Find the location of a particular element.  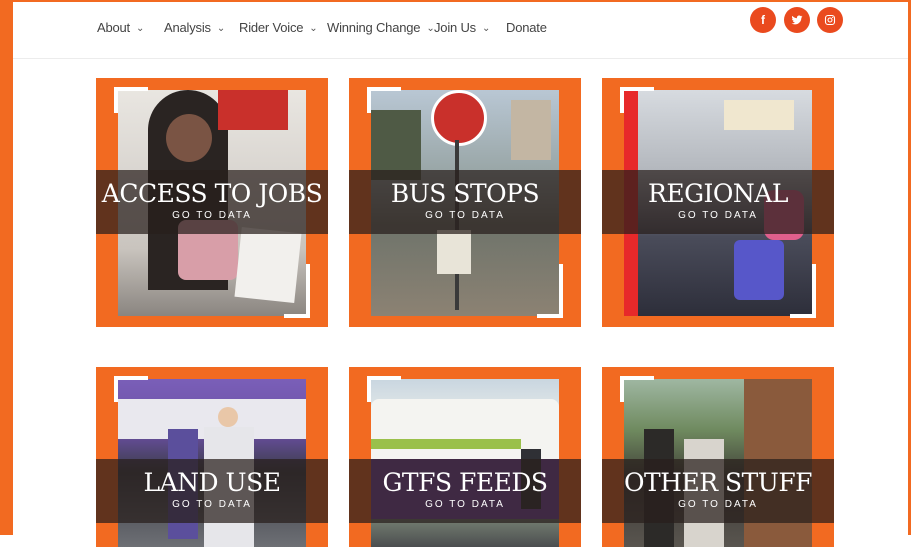

card-regional: REGIONAL GO TO DATA is located at coordinates (718, 202).